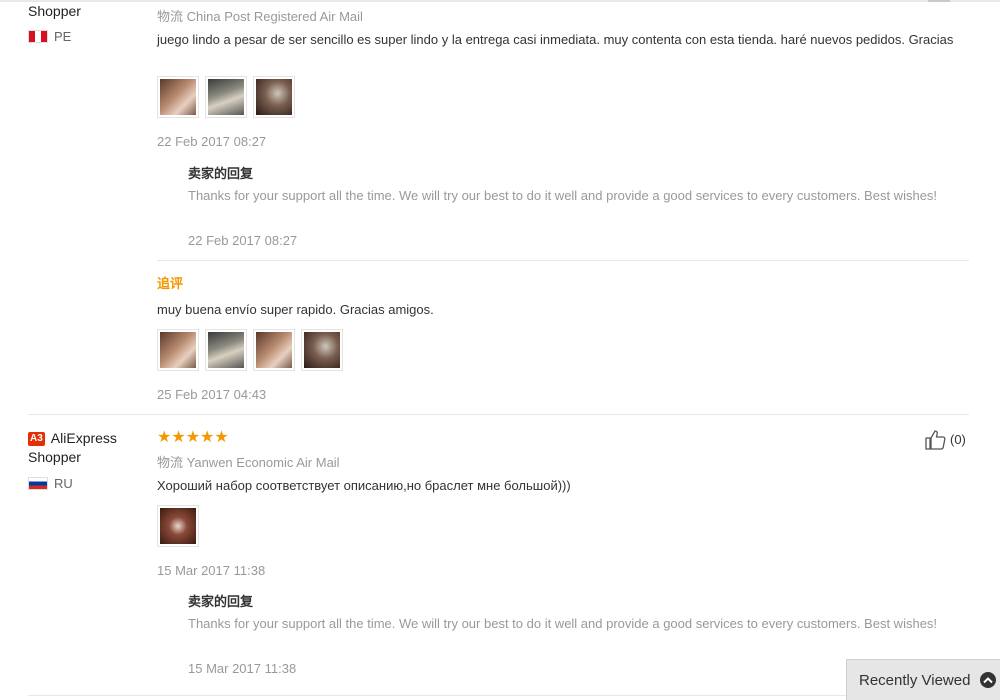 The width and height of the screenshot is (1000, 700). Describe the element at coordinates (500, 1) in the screenshot. I see `top-divider` at that location.